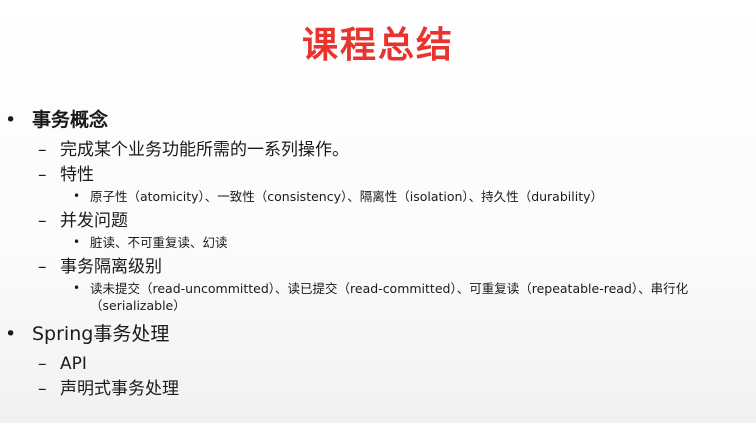 Image resolution: width=756 pixels, height=423 pixels. What do you see at coordinates (159, 242) in the screenshot?
I see `sub-item-text: 脏读、不可重复读、幻读` at bounding box center [159, 242].